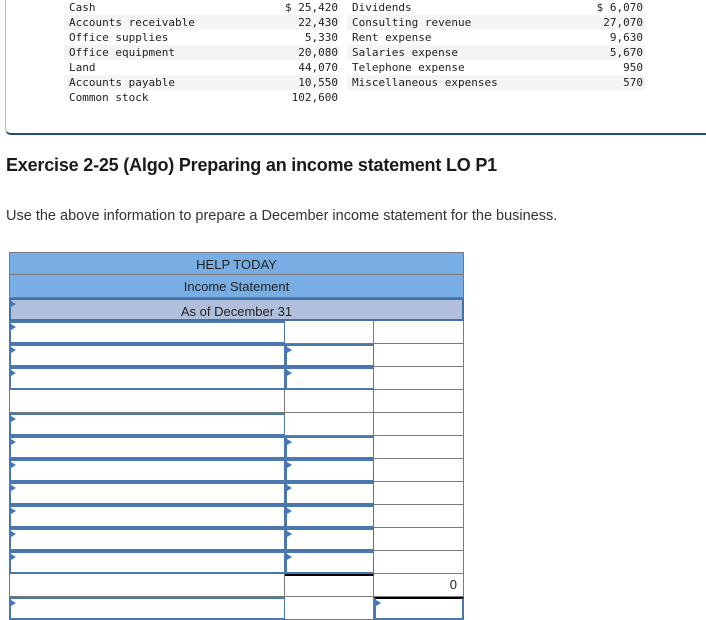 Image resolution: width=706 pixels, height=620 pixels. What do you see at coordinates (633, 82) in the screenshot?
I see `account-value: 570` at bounding box center [633, 82].